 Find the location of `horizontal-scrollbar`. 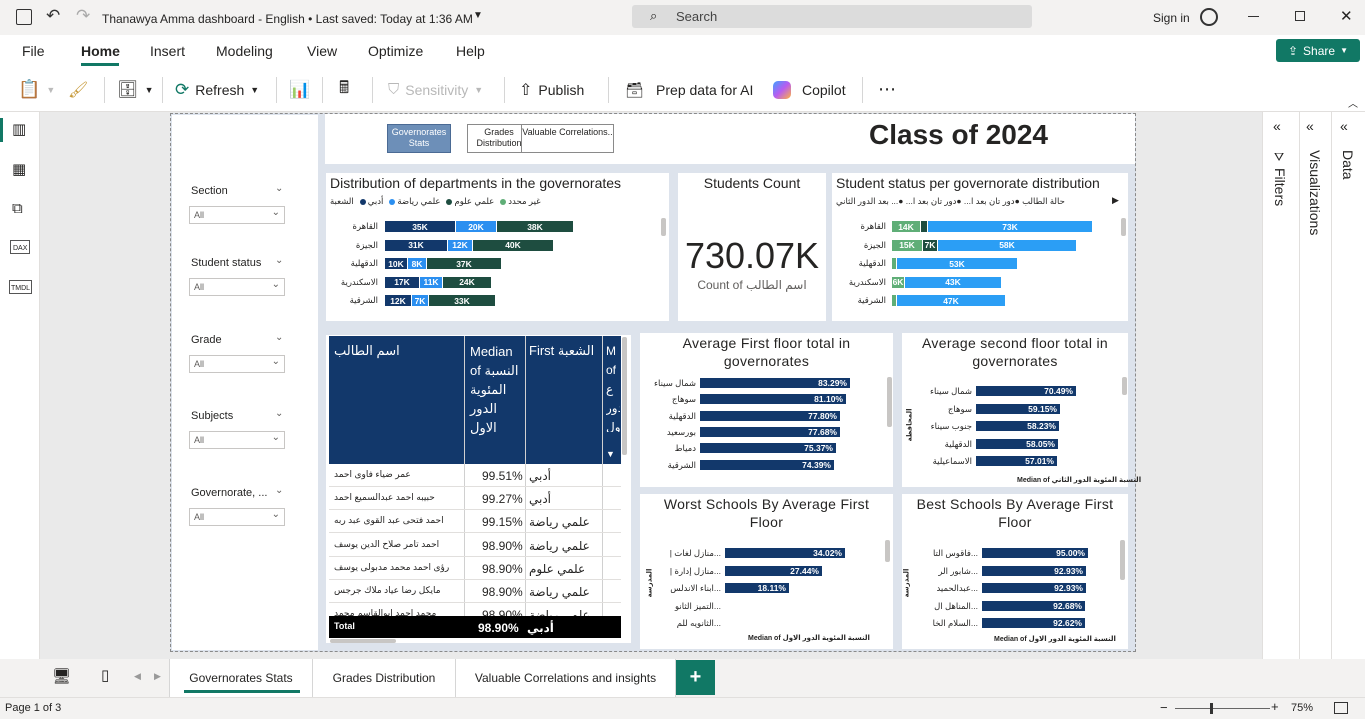

horizontal-scrollbar is located at coordinates (363, 641).